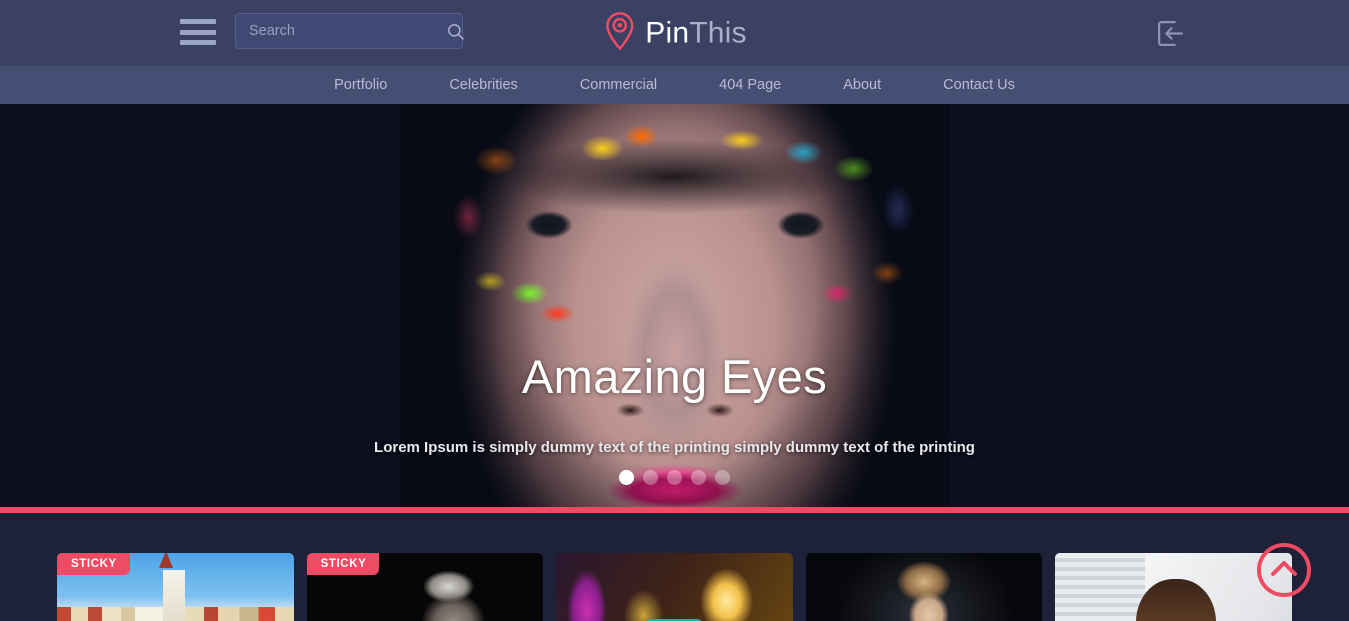 This screenshot has width=1349, height=621. I want to click on top-bar: PinThis, so click(674, 33).